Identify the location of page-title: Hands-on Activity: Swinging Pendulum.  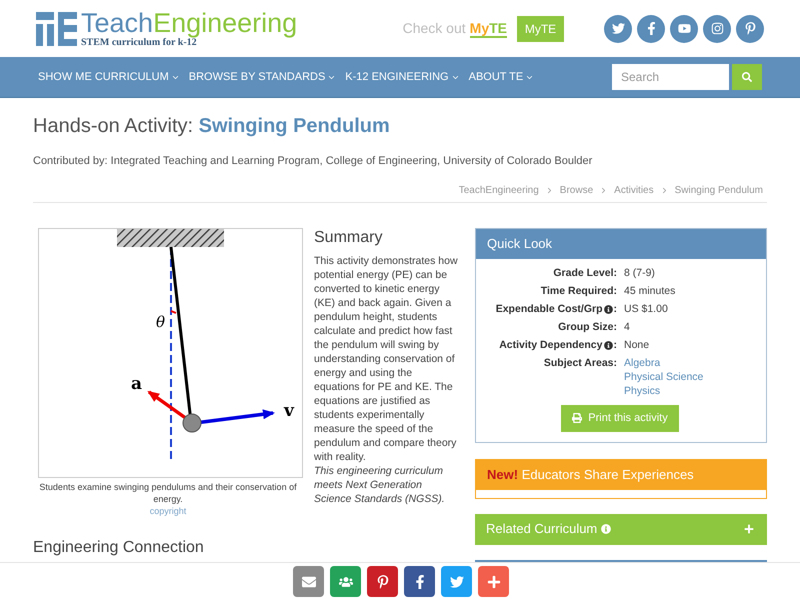
(212, 126).